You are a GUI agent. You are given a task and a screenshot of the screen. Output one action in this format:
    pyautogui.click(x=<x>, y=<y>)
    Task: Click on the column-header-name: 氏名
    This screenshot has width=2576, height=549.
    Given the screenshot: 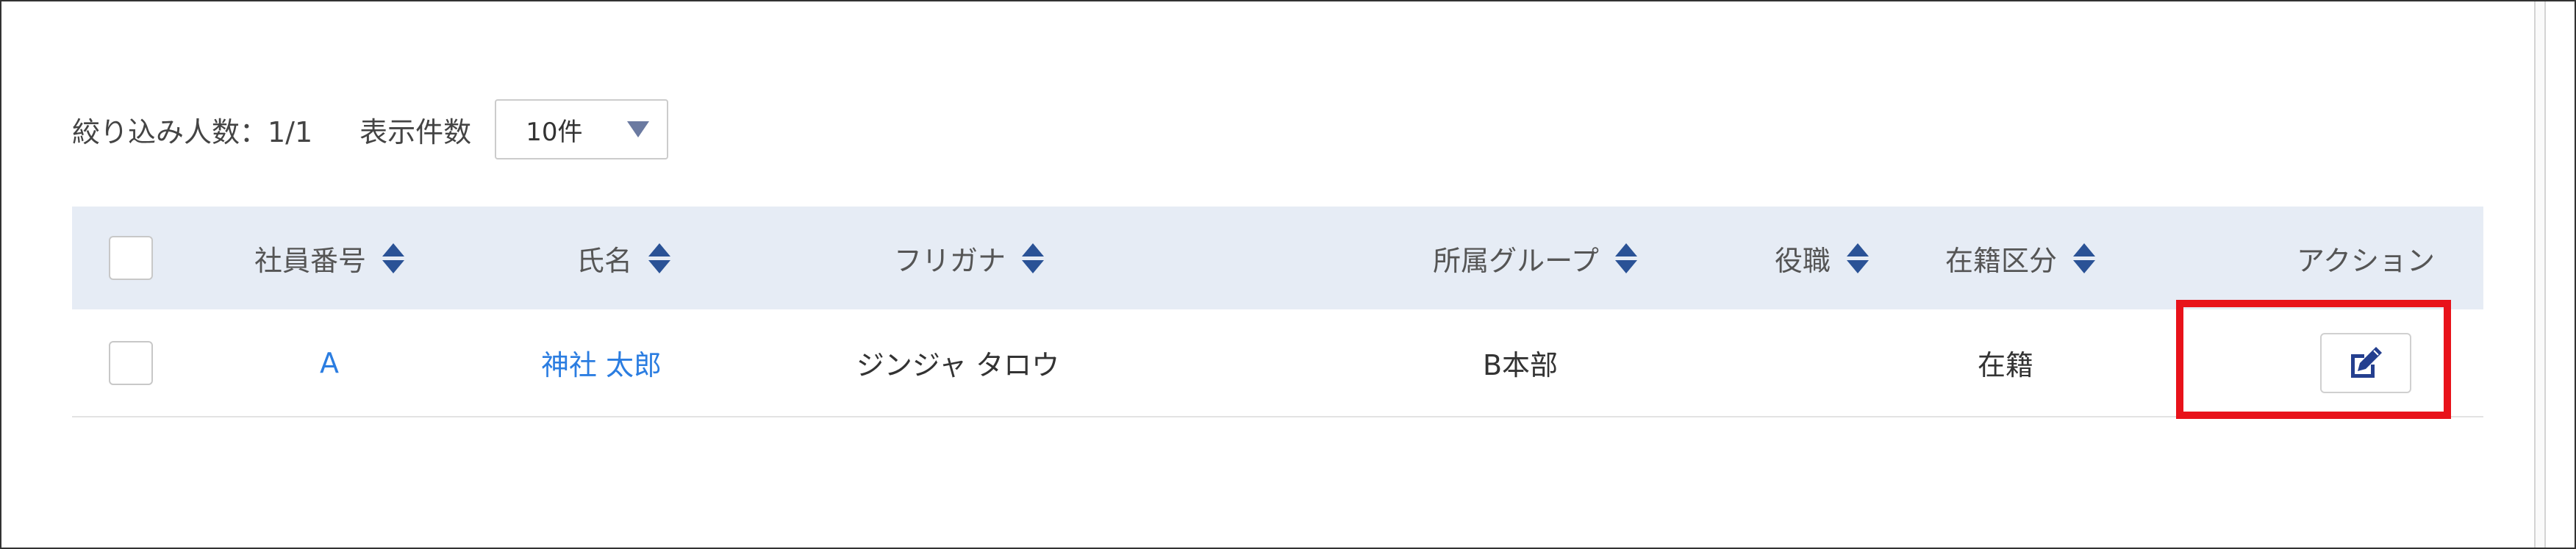 What is the action you would take?
    pyautogui.click(x=623, y=258)
    